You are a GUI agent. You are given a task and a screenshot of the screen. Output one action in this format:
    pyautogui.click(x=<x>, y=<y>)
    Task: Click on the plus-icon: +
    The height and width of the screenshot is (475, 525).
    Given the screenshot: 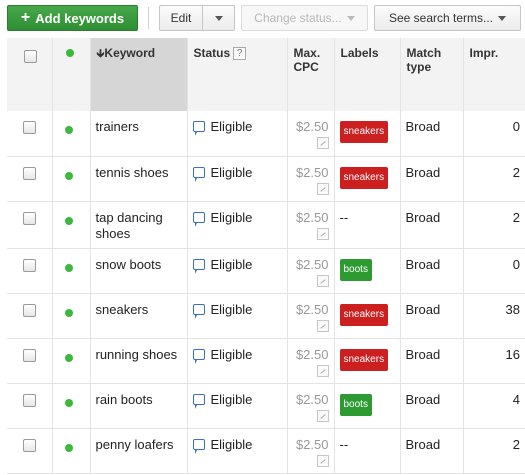 What is the action you would take?
    pyautogui.click(x=25, y=17)
    